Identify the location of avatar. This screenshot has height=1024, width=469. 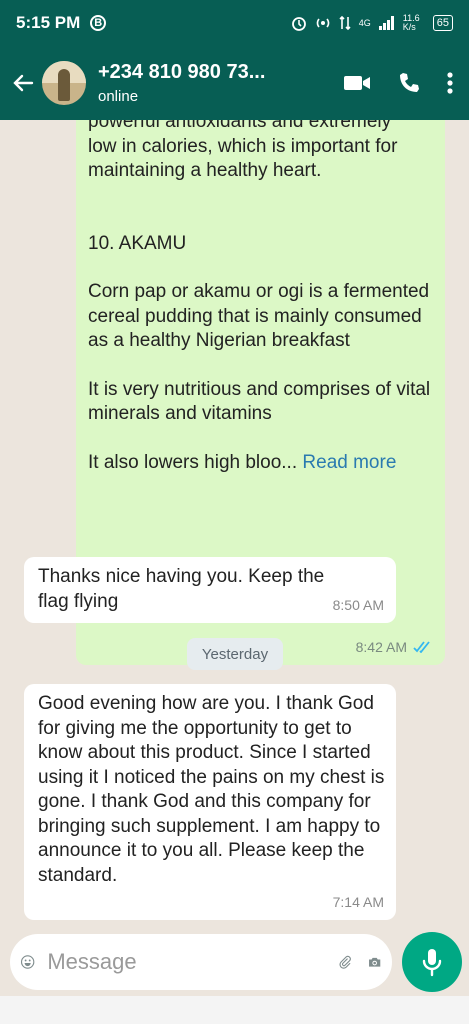
(64, 83).